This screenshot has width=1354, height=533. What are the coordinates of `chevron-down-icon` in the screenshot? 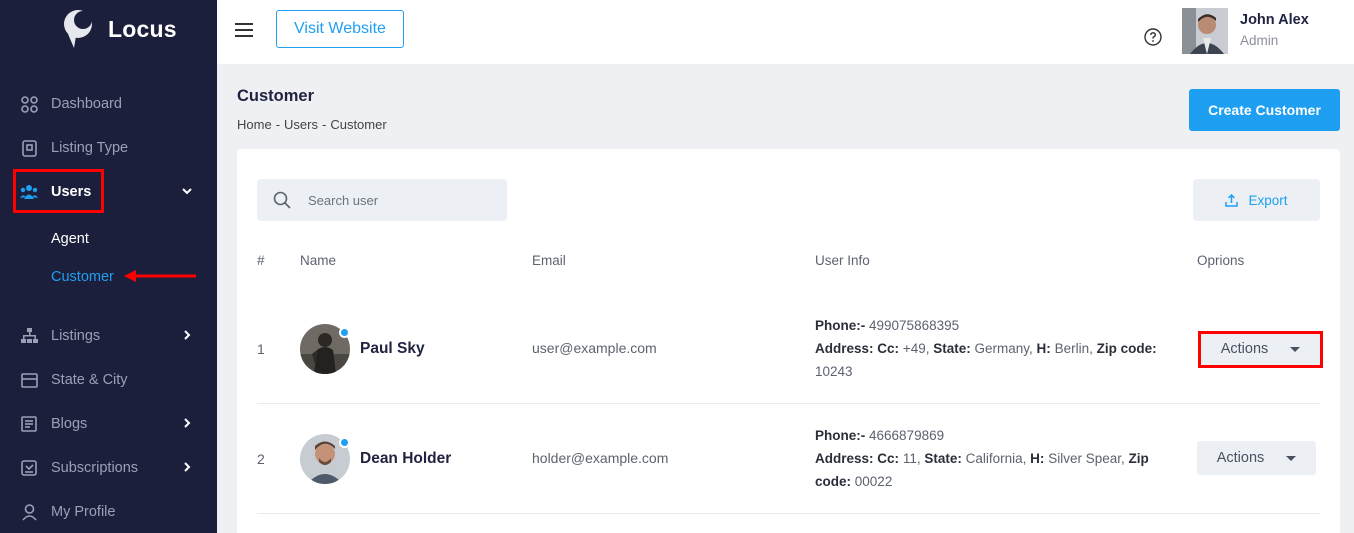 It's located at (187, 191).